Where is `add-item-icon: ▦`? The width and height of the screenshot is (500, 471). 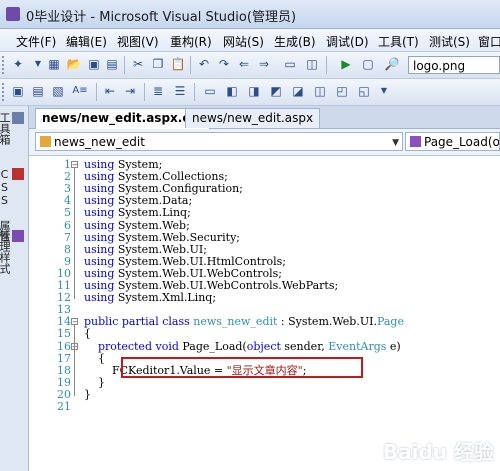
add-item-icon: ▦ is located at coordinates (54, 64).